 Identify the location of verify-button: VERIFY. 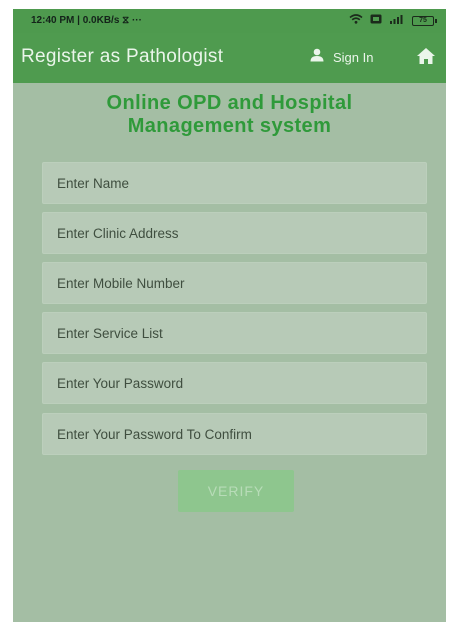
(236, 491).